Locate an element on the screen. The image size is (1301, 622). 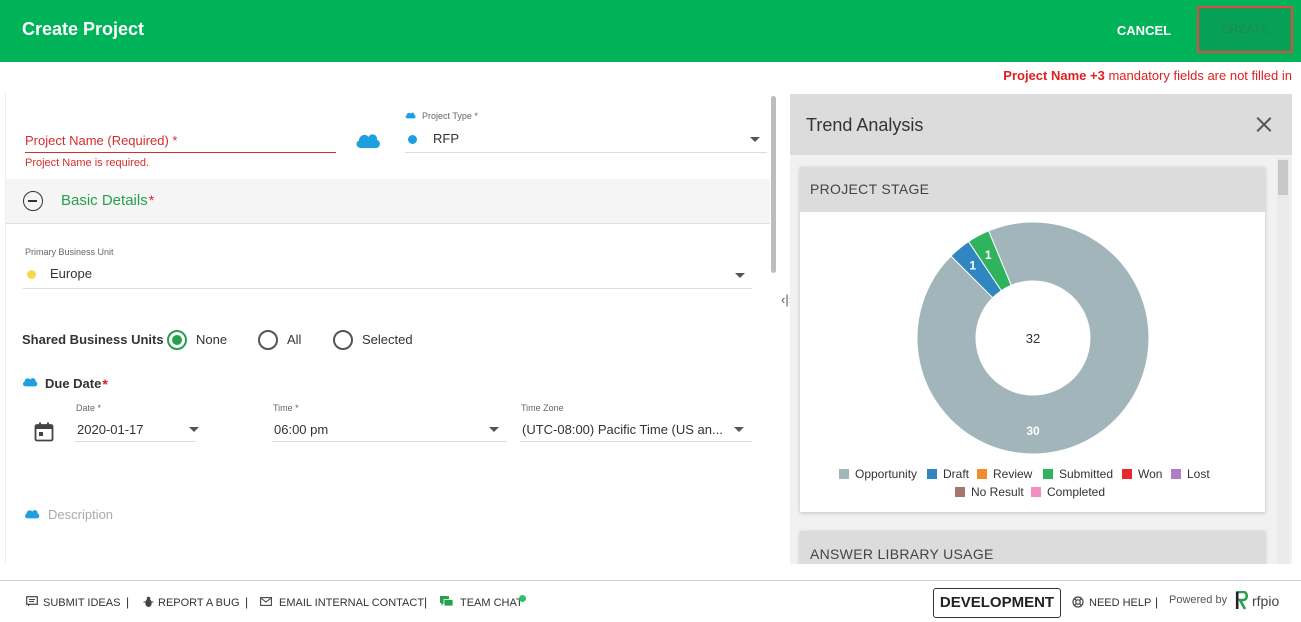
chat-status-dot is located at coordinates (522, 598).